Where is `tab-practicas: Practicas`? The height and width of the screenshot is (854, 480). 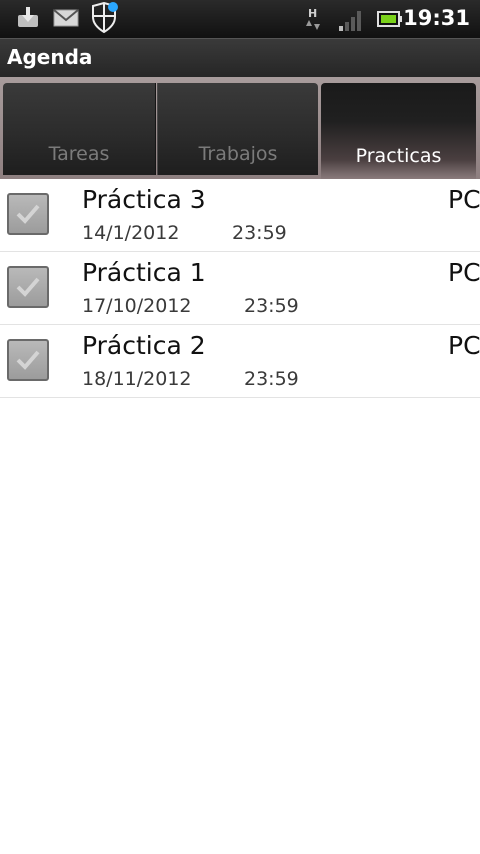 tab-practicas: Practicas is located at coordinates (398, 131).